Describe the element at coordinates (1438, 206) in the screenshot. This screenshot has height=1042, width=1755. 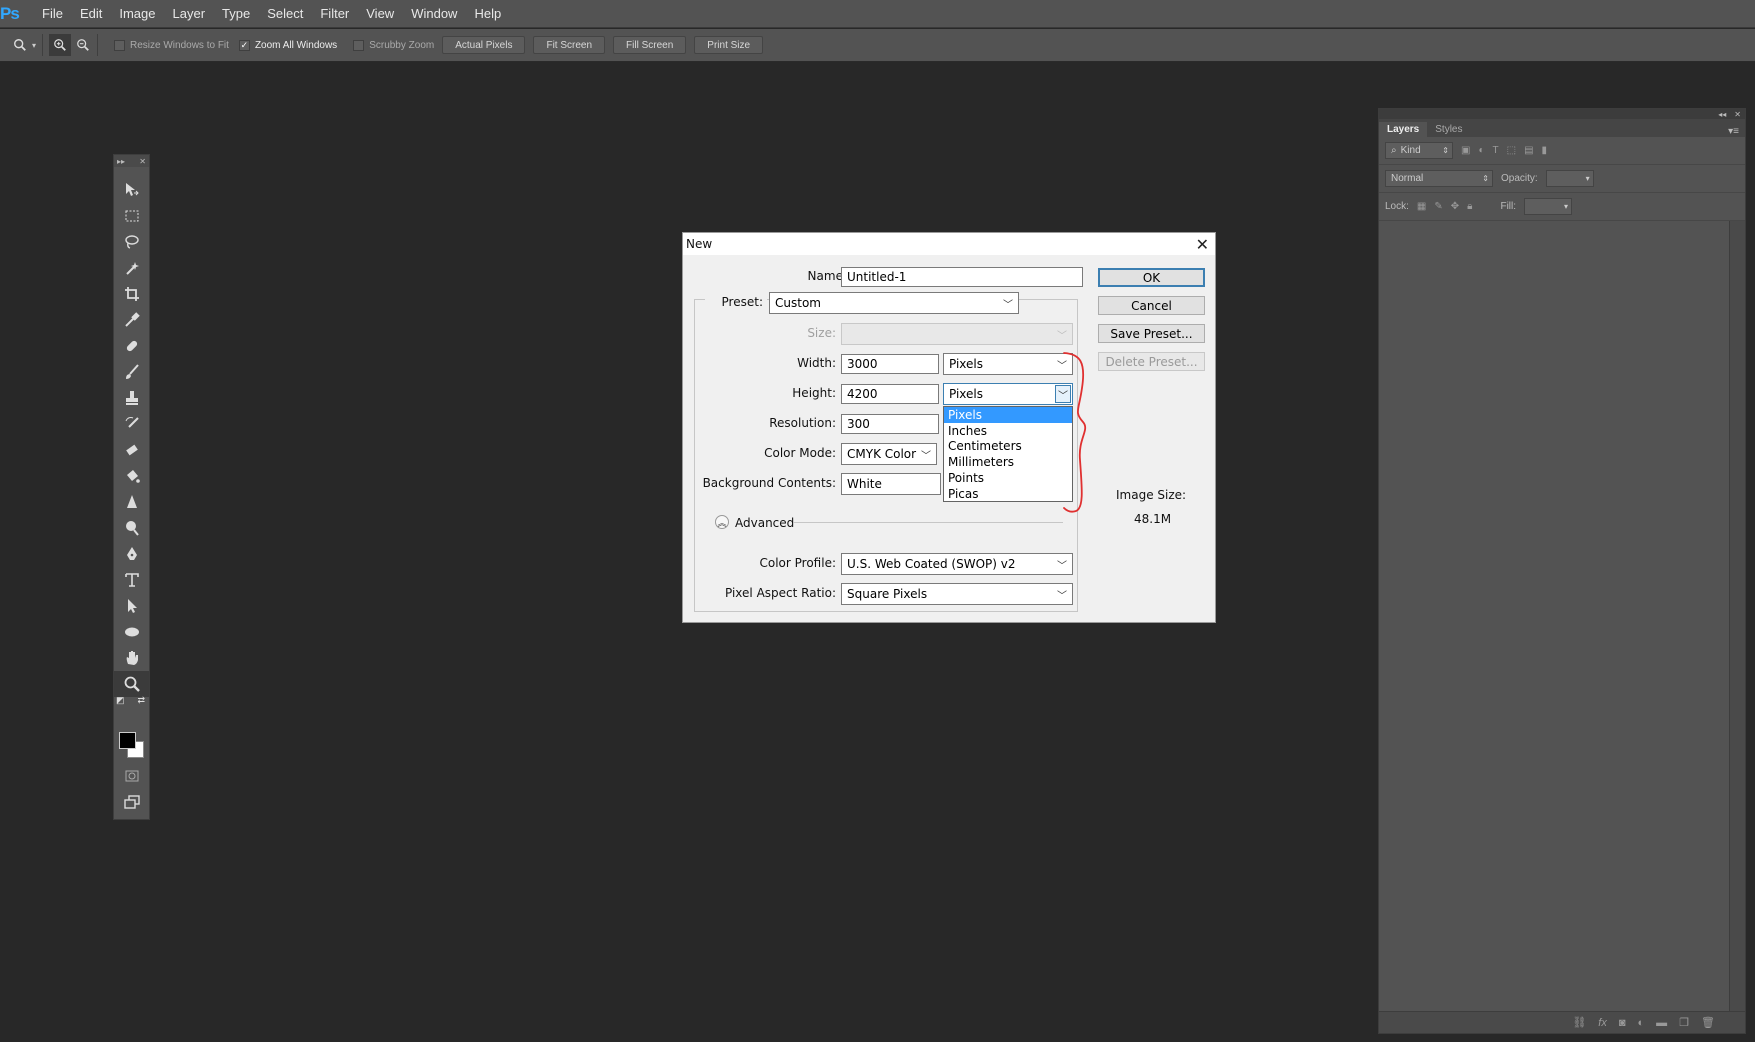
I see `lock-image-icon: ✎` at that location.